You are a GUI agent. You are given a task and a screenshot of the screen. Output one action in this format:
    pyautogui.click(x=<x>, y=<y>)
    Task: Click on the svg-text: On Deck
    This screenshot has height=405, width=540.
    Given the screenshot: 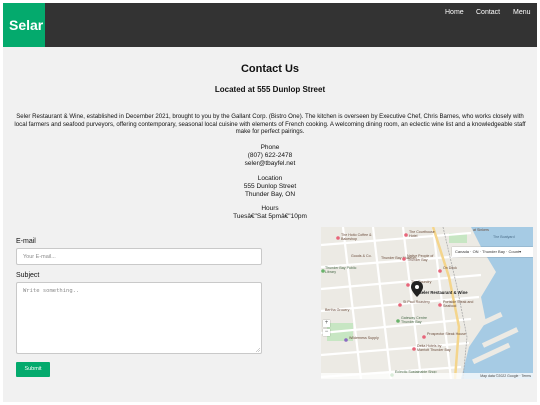 What is the action you would take?
    pyautogui.click(x=450, y=268)
    